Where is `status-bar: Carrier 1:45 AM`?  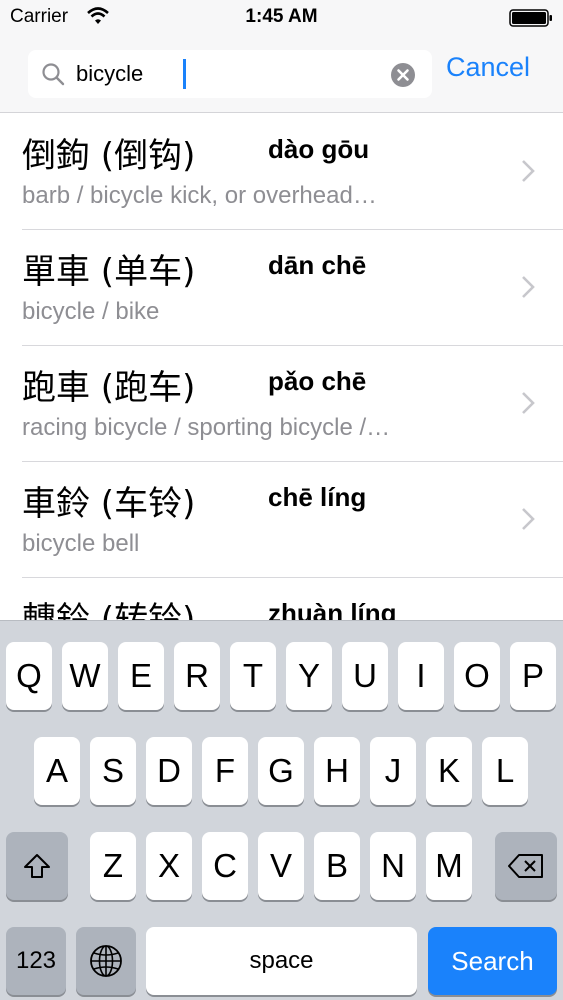
status-bar: Carrier 1:45 AM is located at coordinates (281, 20).